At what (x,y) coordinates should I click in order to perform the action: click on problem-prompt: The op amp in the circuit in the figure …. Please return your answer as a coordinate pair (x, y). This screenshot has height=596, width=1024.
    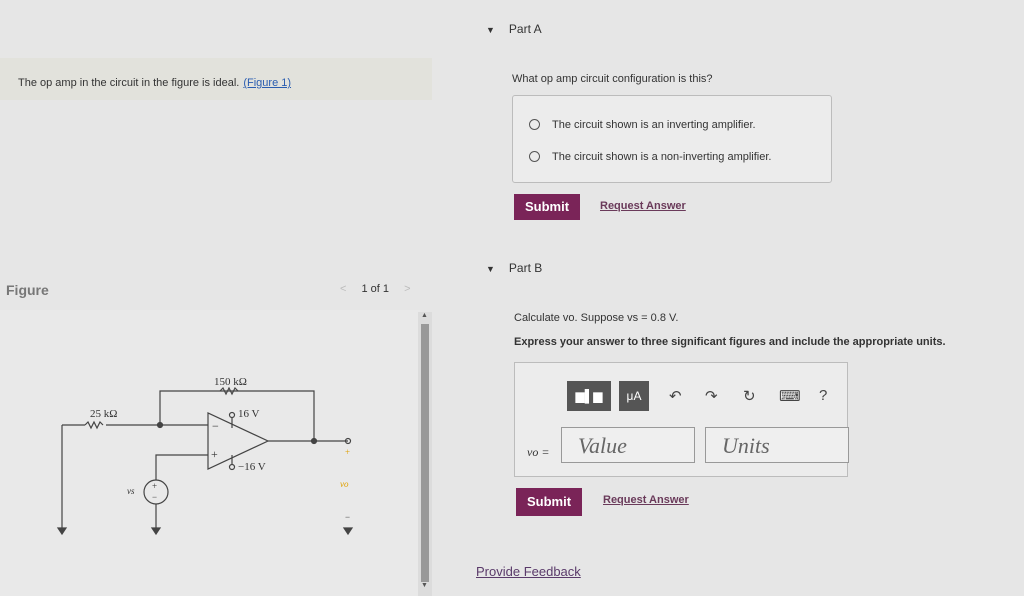
    Looking at the image, I should click on (129, 83).